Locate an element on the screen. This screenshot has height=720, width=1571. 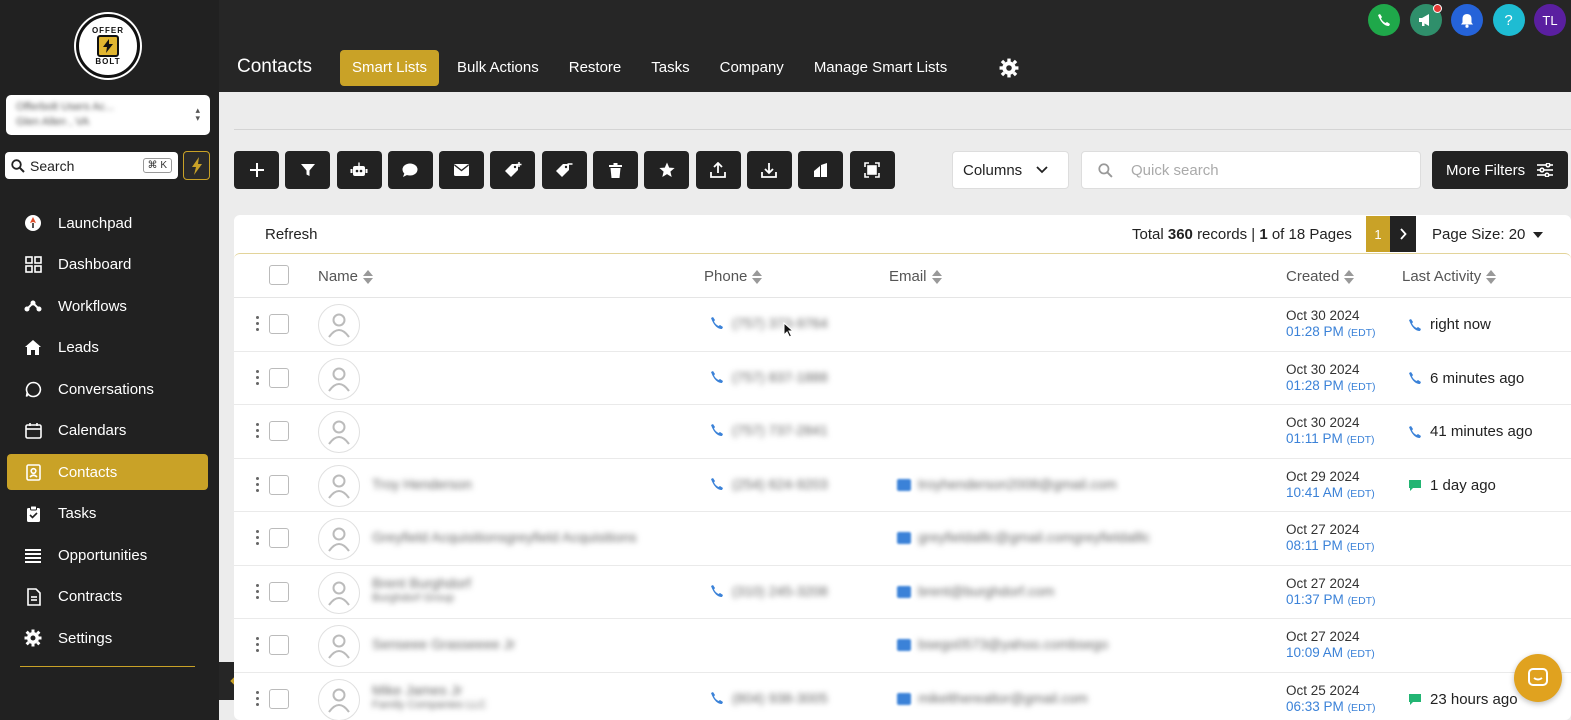
contact-phone: (310) 245-3208 is located at coordinates (780, 591).